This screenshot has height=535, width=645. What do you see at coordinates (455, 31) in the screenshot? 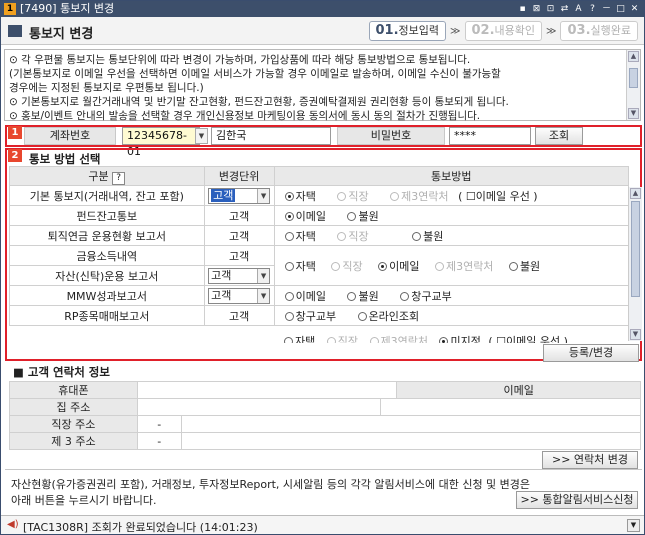
I see `step-arrow-icon: ≫` at bounding box center [455, 31].